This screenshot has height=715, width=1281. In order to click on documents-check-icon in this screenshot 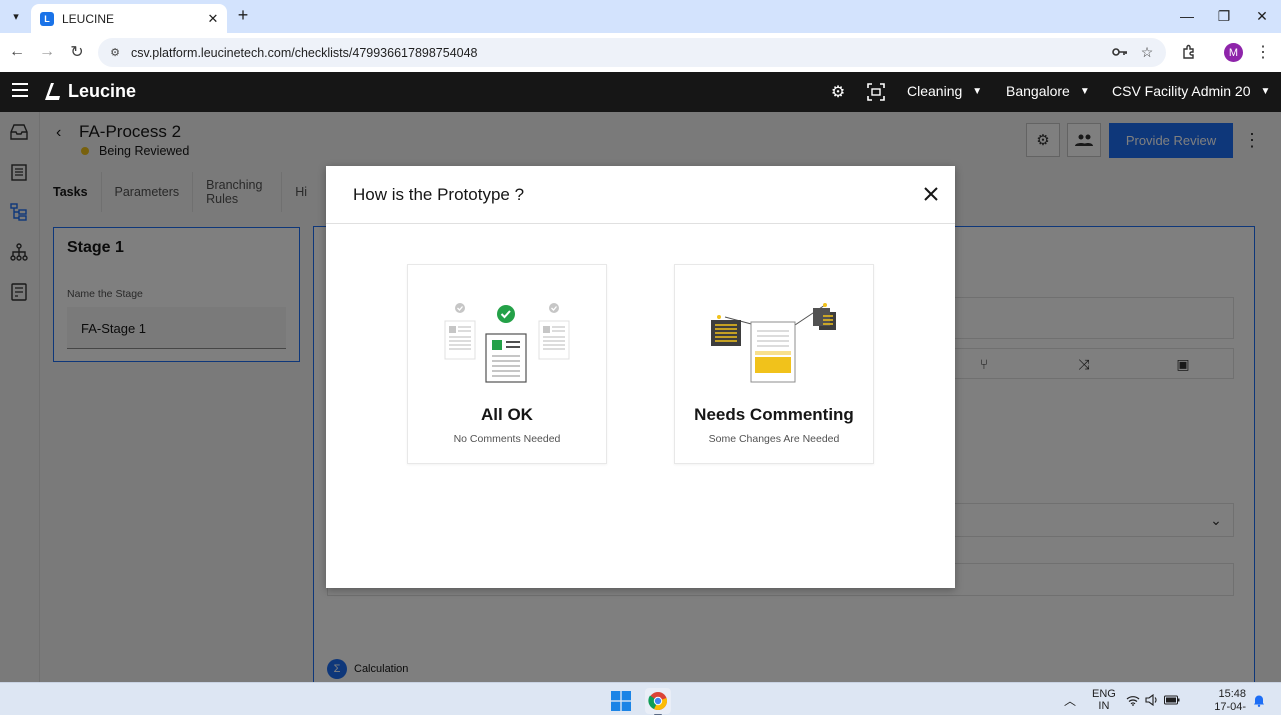, I will do `click(507, 343)`.